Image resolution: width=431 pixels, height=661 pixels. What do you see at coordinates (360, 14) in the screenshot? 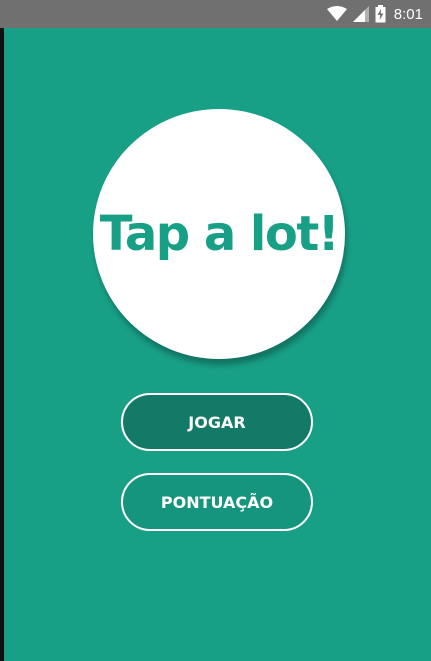
I see `cell-signal-icon` at bounding box center [360, 14].